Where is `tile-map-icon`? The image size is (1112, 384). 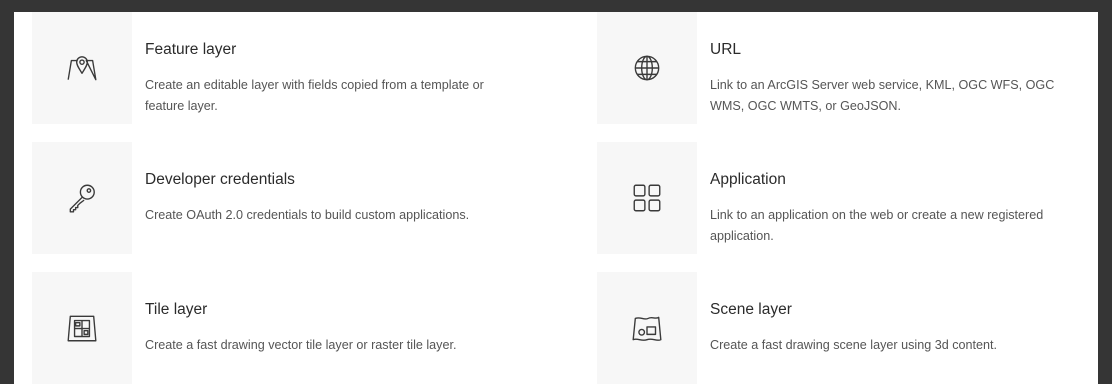
tile-map-icon is located at coordinates (82, 328).